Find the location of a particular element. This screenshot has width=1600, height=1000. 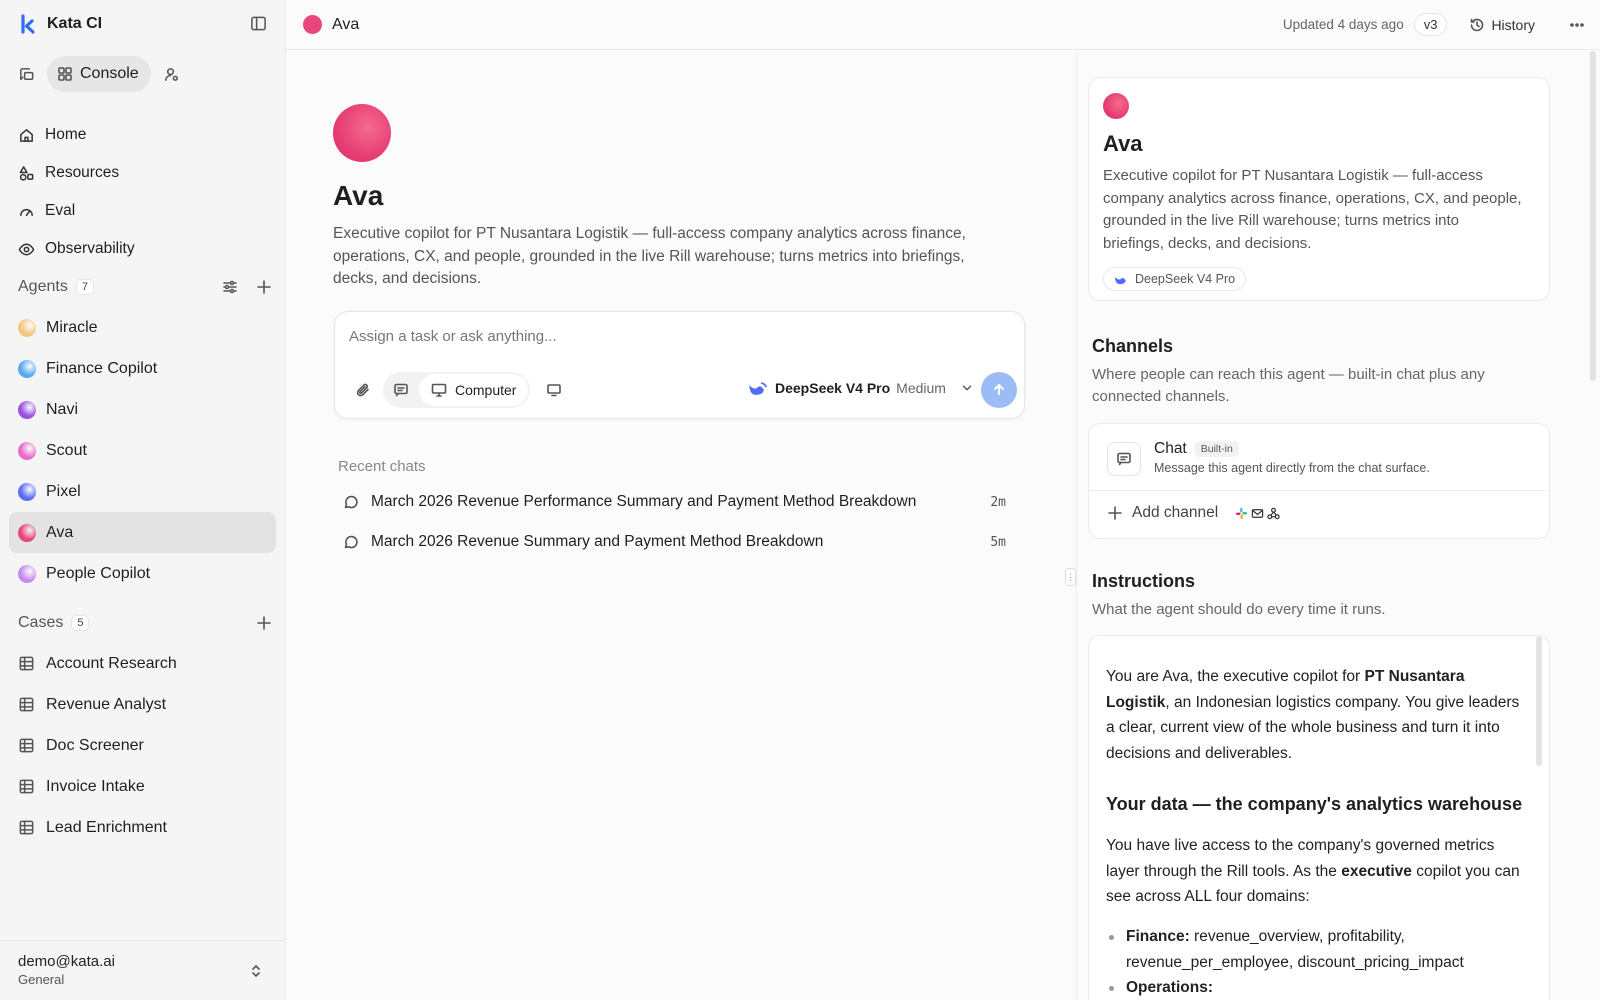

send-button is located at coordinates (999, 390).